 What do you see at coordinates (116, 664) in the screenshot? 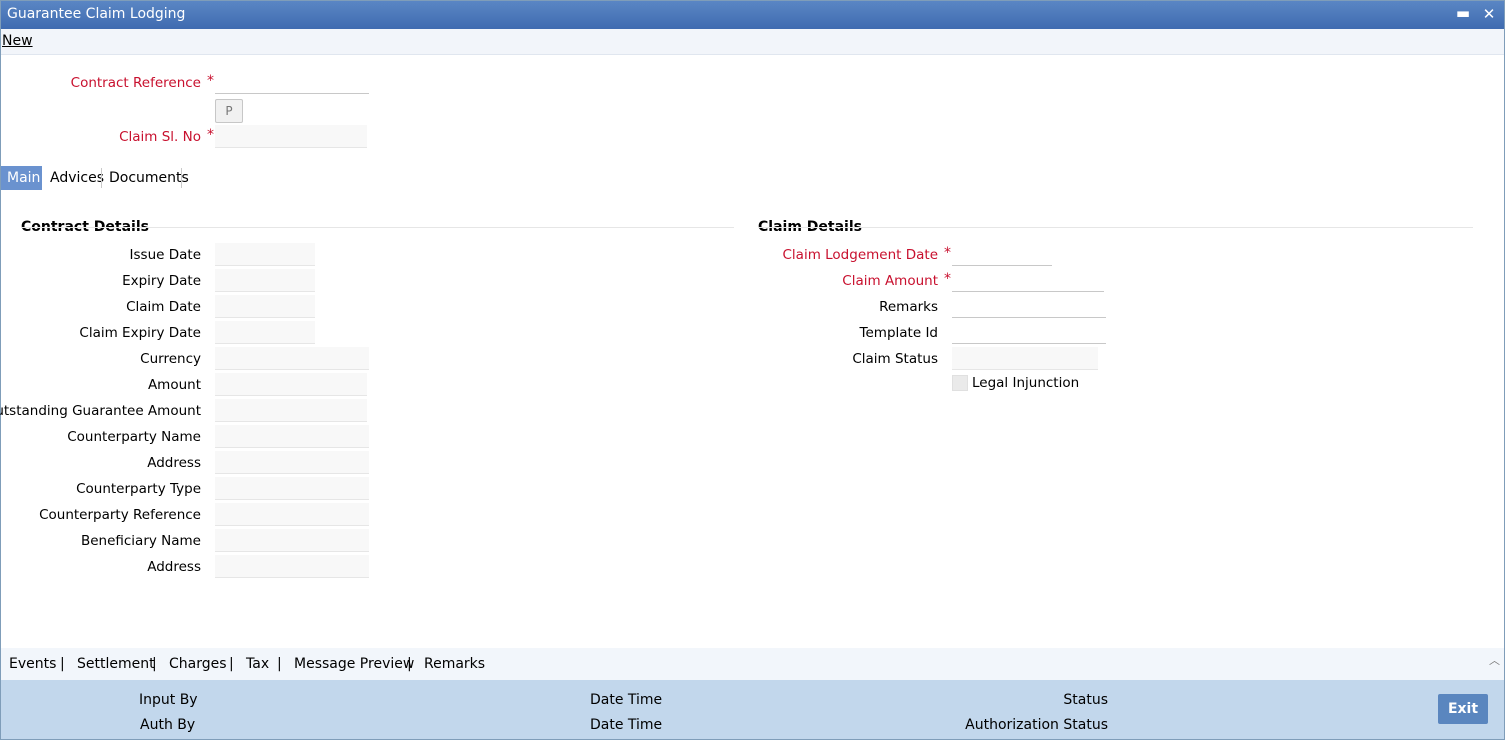
I see `settlement-link: Settlement` at bounding box center [116, 664].